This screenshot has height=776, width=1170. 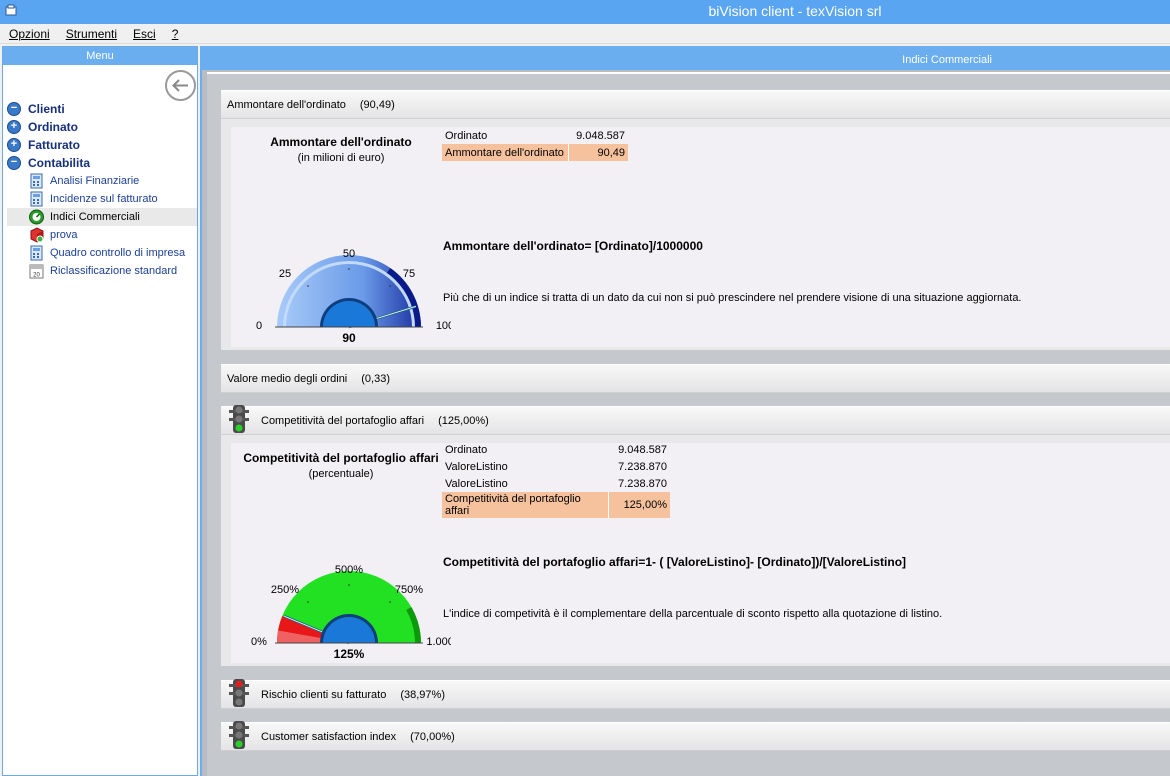 I want to click on gauge-tick-label: 25, so click(x=285, y=274).